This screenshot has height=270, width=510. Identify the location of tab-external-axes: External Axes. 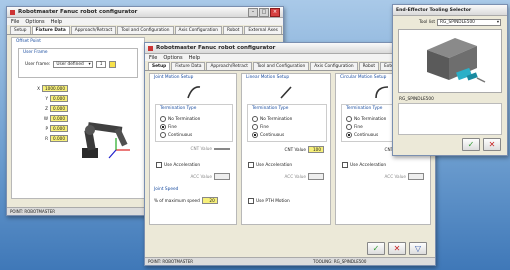
(263, 30).